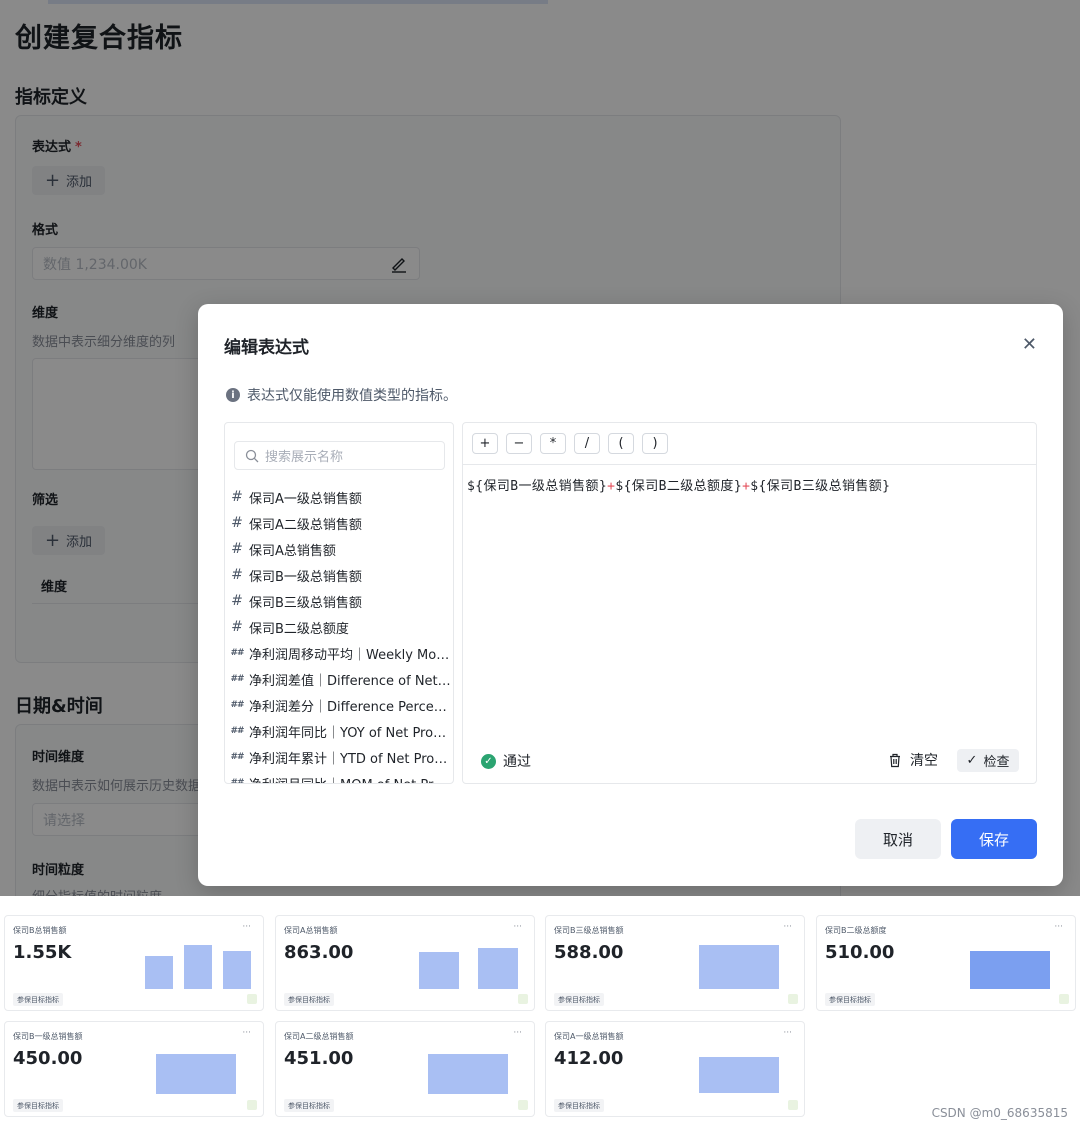 Image resolution: width=1080 pixels, height=1129 pixels. What do you see at coordinates (519, 443) in the screenshot?
I see `operator-button: −` at bounding box center [519, 443].